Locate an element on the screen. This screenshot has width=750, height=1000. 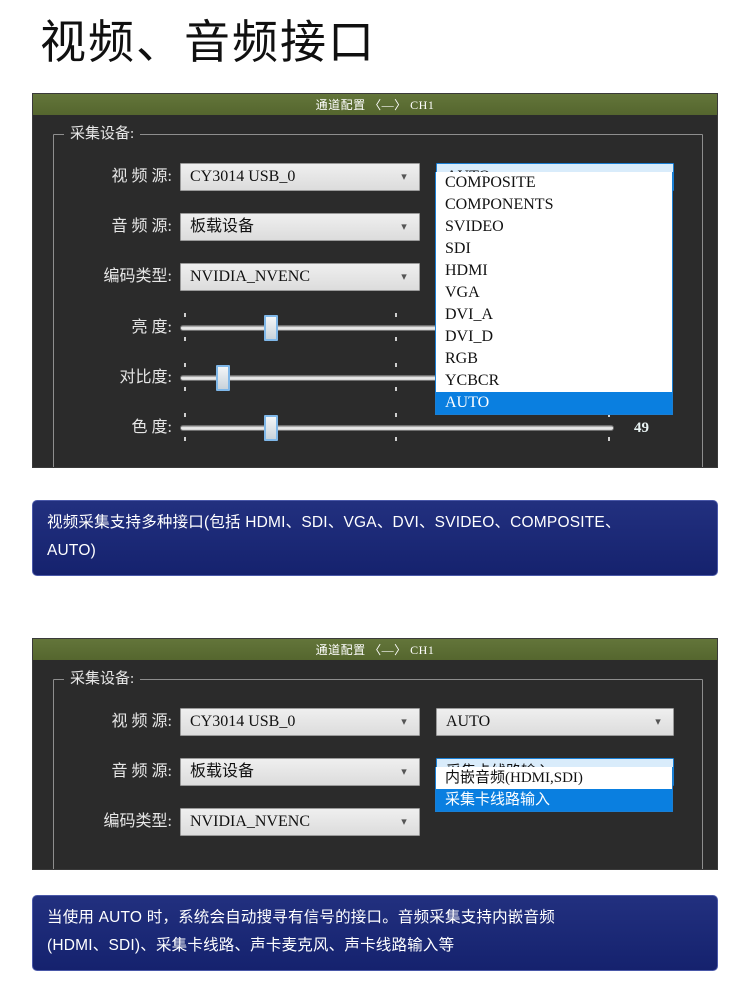
audio-source-value-1: 板载设备 is located at coordinates (222, 226).